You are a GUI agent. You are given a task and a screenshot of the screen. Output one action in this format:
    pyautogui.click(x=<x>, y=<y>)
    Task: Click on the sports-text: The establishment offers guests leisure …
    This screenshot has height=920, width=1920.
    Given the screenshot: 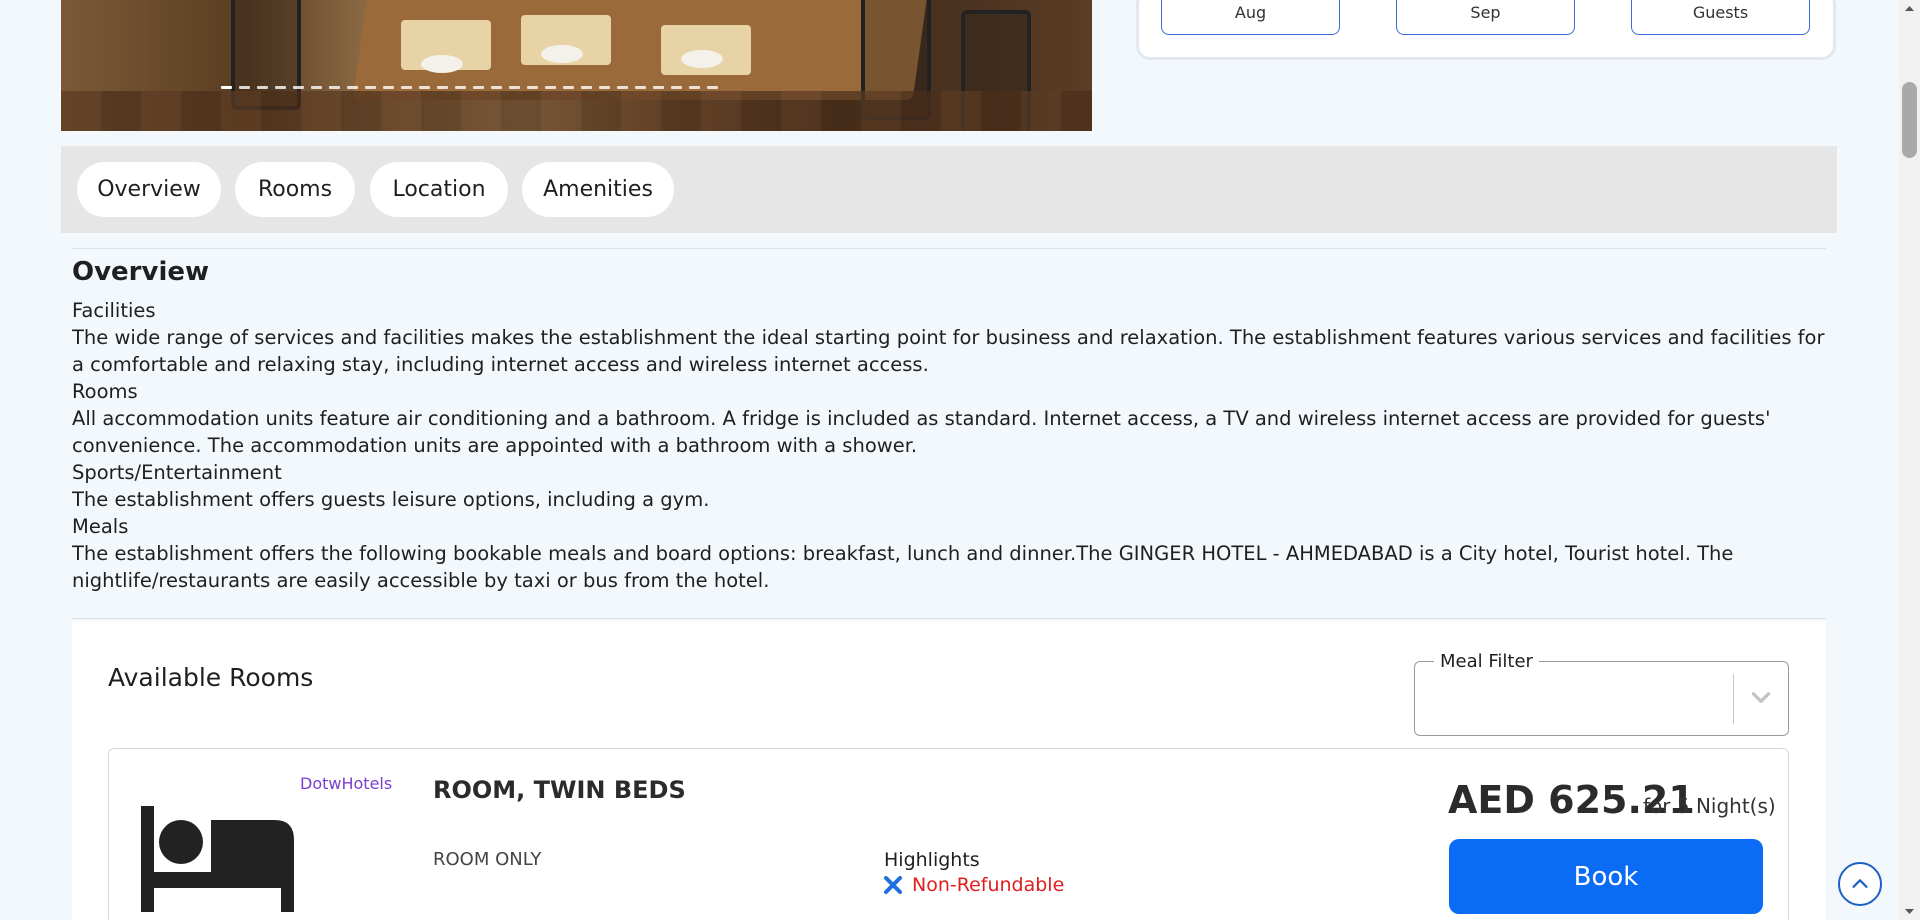 What is the action you would take?
    pyautogui.click(x=391, y=499)
    